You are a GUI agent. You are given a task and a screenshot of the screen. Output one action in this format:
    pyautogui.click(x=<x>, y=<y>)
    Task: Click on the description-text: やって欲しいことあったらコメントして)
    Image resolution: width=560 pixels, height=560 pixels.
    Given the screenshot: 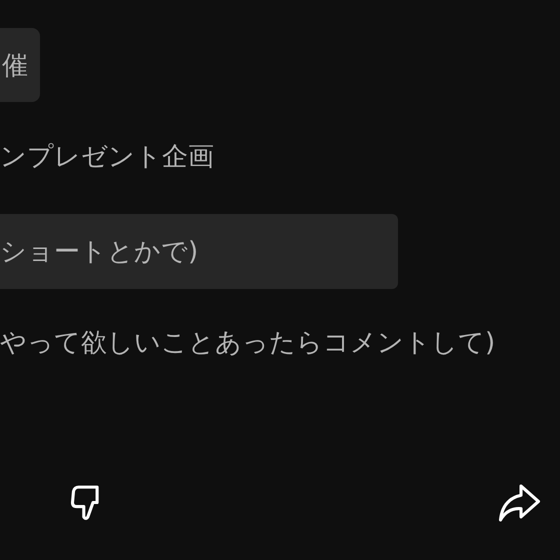 What is the action you would take?
    pyautogui.click(x=248, y=343)
    